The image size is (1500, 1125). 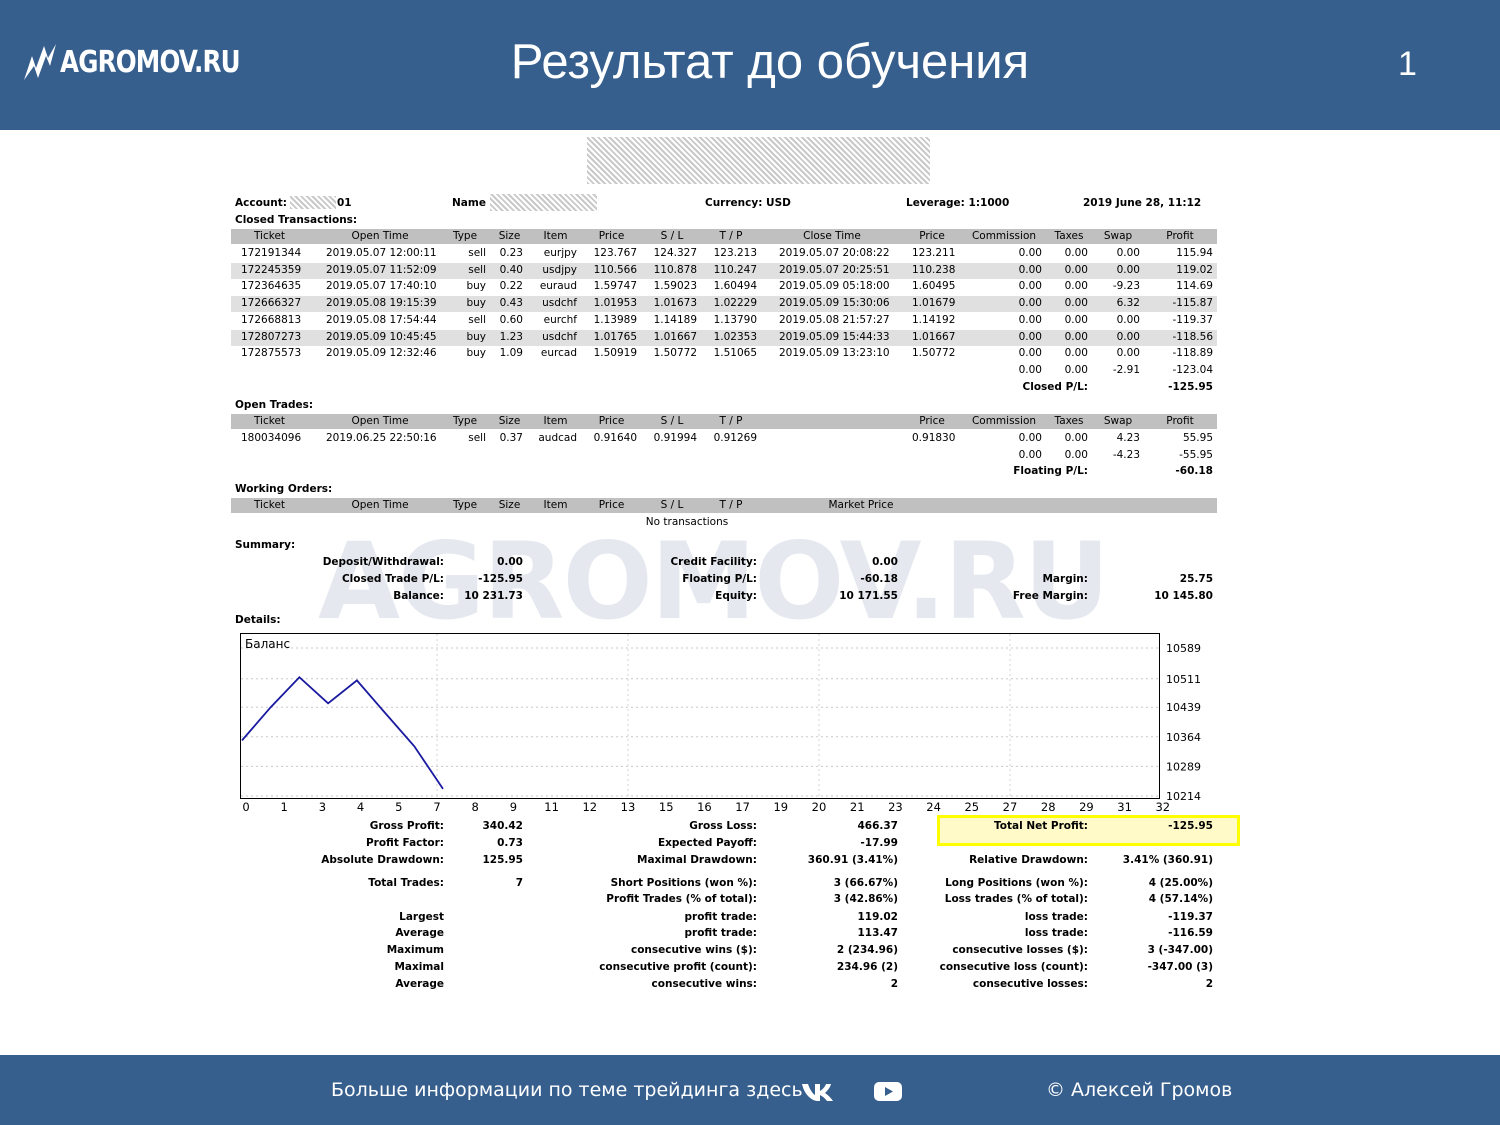 What do you see at coordinates (1040, 826) in the screenshot?
I see `detail-net-label: Total Net Profit:` at bounding box center [1040, 826].